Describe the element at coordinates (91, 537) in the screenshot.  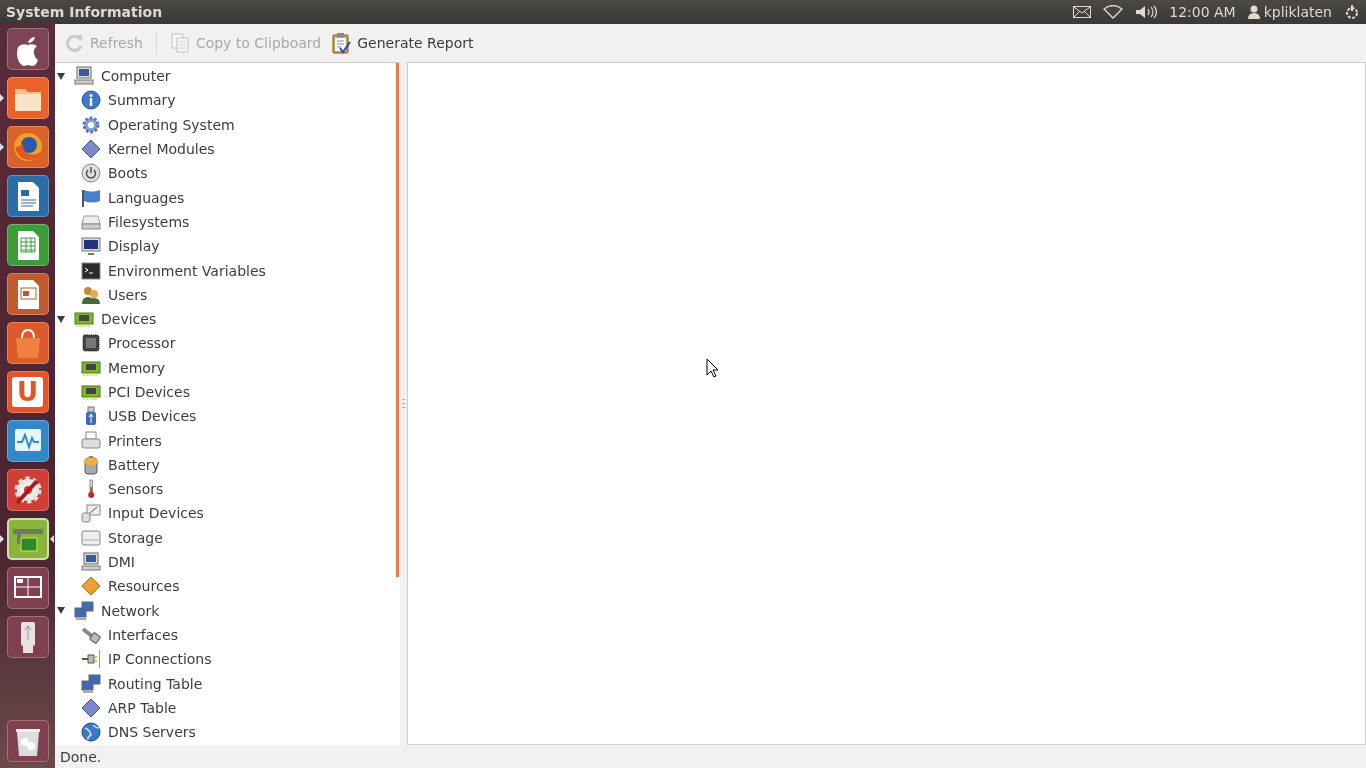
I see `drive-icon` at that location.